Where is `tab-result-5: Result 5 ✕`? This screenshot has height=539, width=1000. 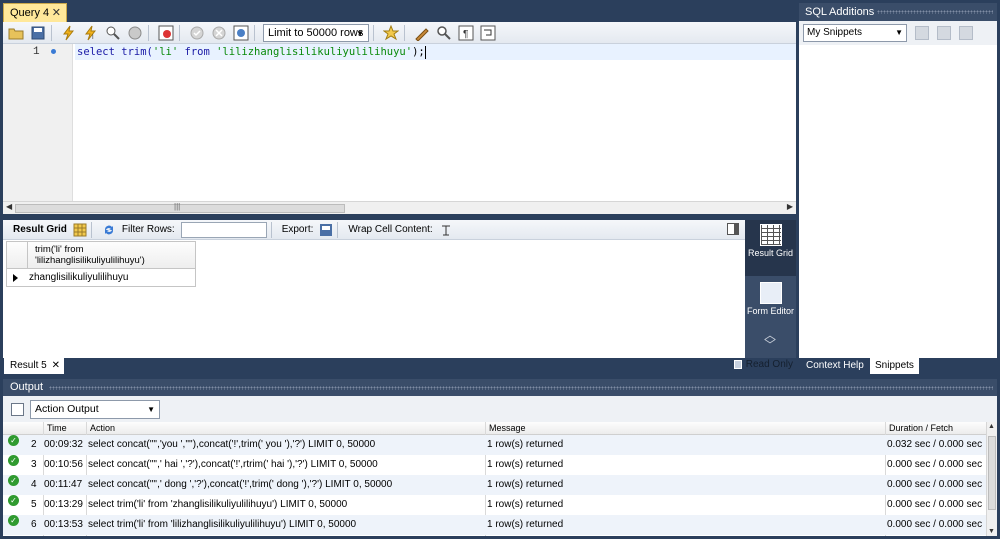
tab-result-5: Result 5 ✕ is located at coordinates (34, 366).